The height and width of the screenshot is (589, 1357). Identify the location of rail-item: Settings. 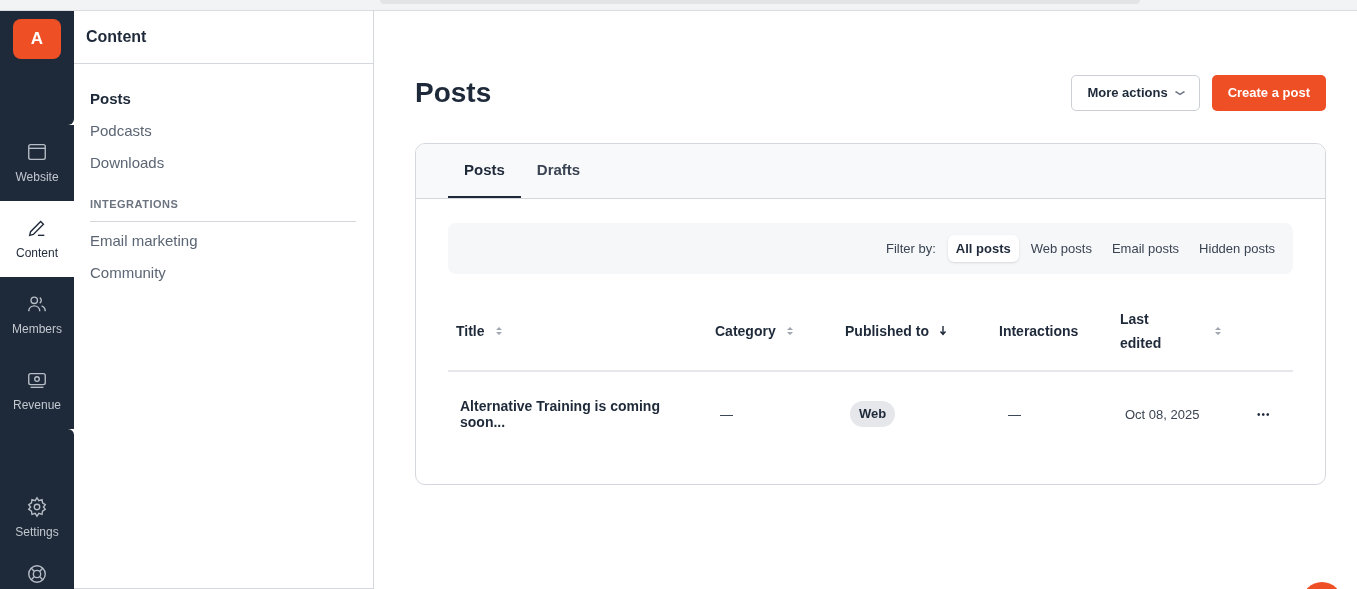
(37, 518).